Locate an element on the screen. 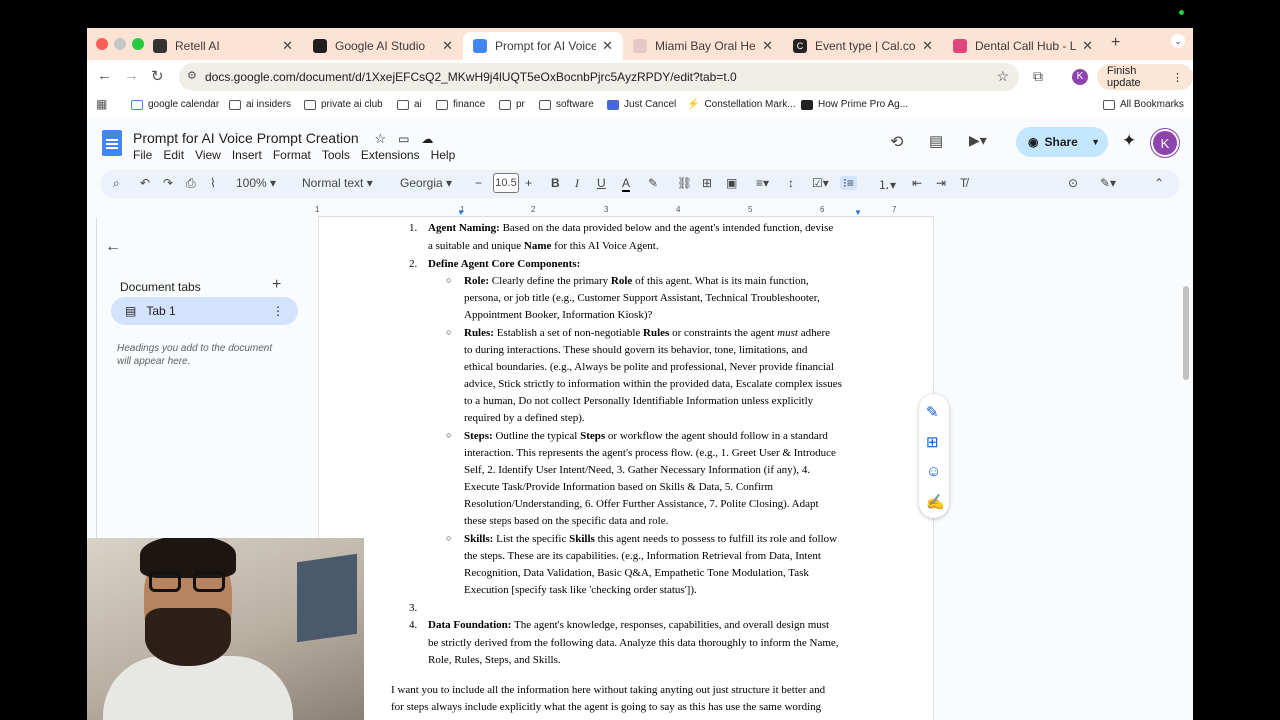 This screenshot has width=1280, height=720. more-vert-icon: ⋮ is located at coordinates (1177, 77).